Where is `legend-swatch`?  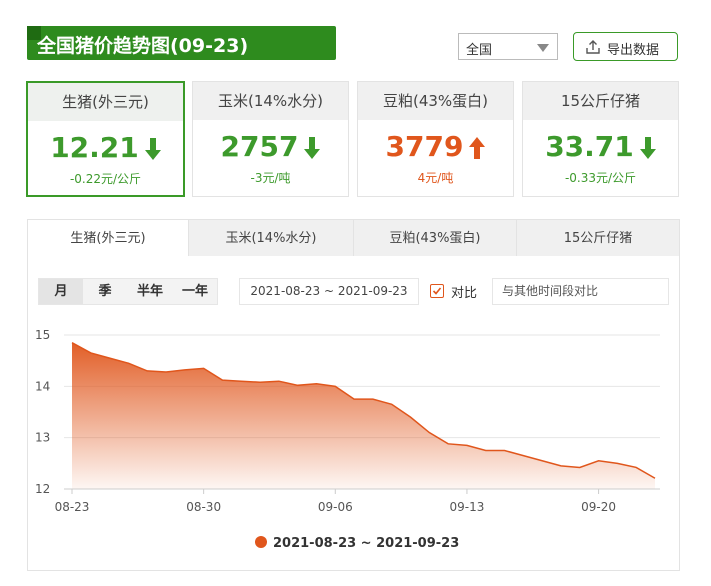 legend-swatch is located at coordinates (261, 542).